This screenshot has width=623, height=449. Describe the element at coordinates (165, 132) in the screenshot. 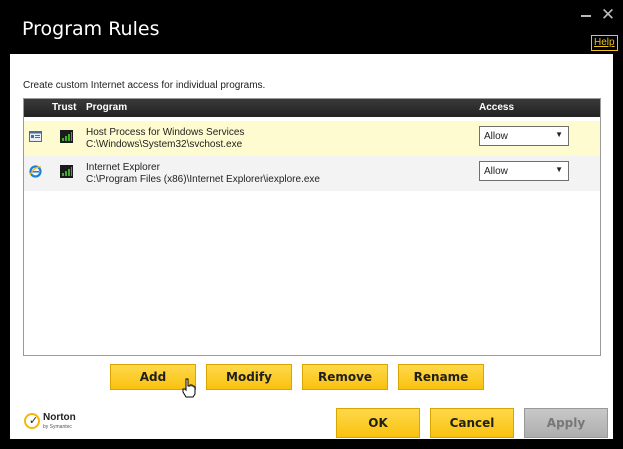

I see `program-name: Host Process for Windows Services` at that location.